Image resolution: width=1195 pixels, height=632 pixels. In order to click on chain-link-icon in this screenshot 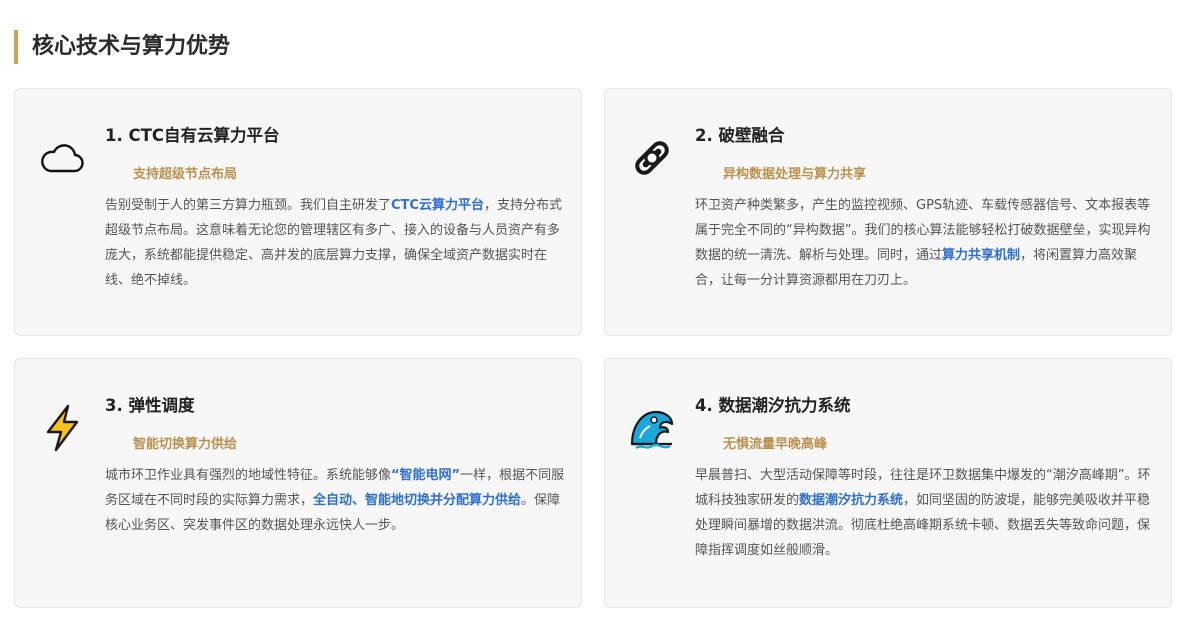, I will do `click(652, 158)`.